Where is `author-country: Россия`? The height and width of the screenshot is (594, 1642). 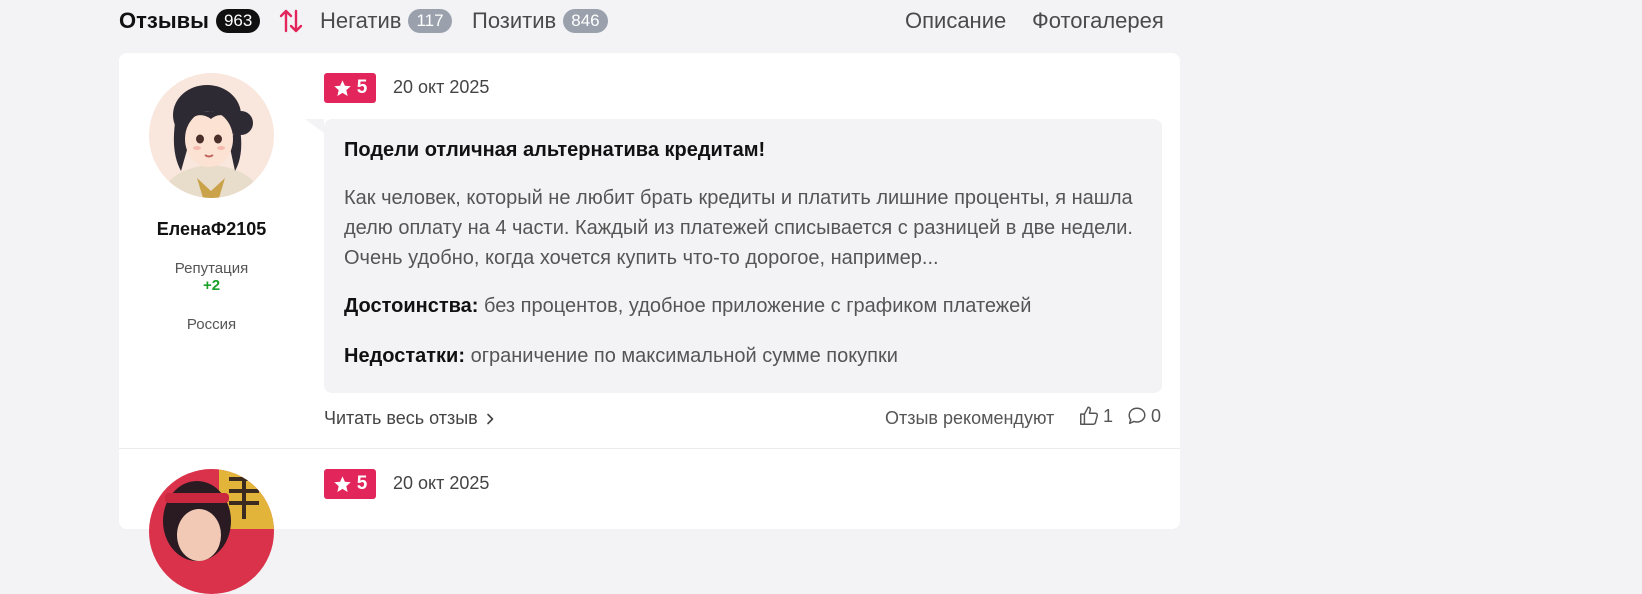 author-country: Россия is located at coordinates (211, 324).